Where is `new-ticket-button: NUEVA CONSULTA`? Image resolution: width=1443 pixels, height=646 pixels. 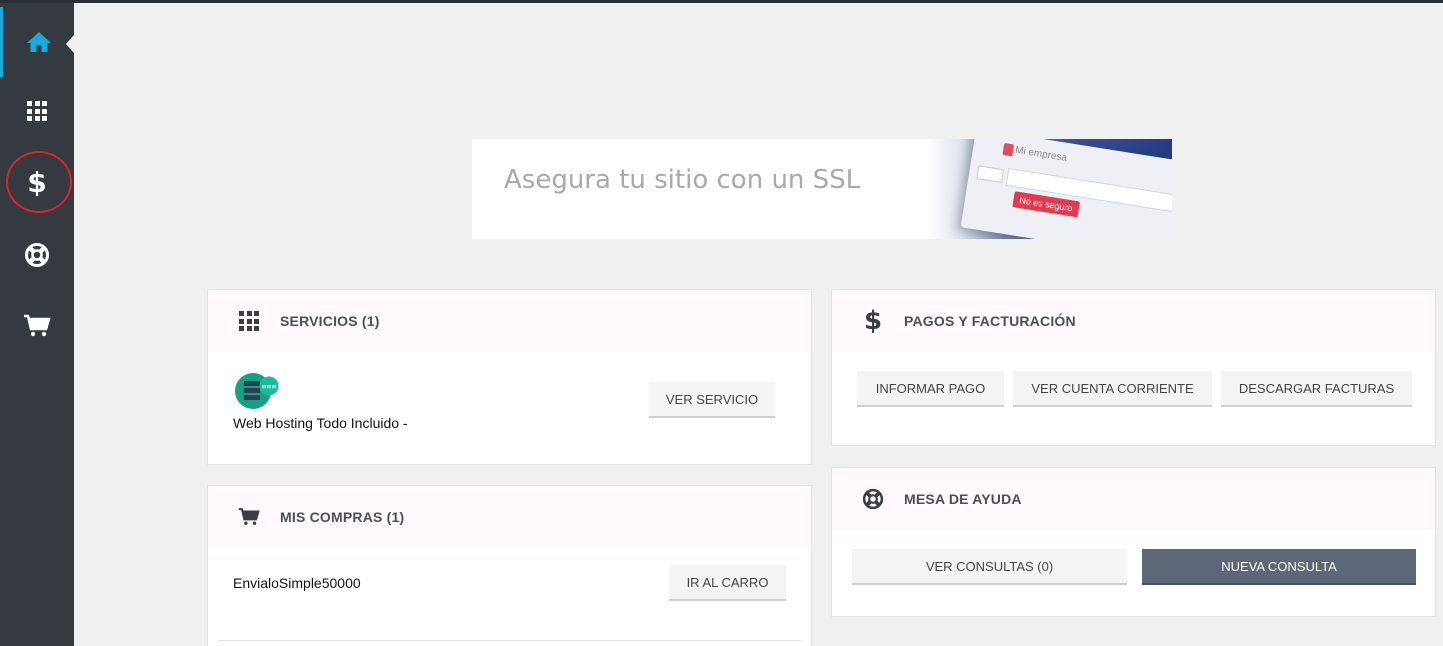
new-ticket-button: NUEVA CONSULTA is located at coordinates (1279, 567).